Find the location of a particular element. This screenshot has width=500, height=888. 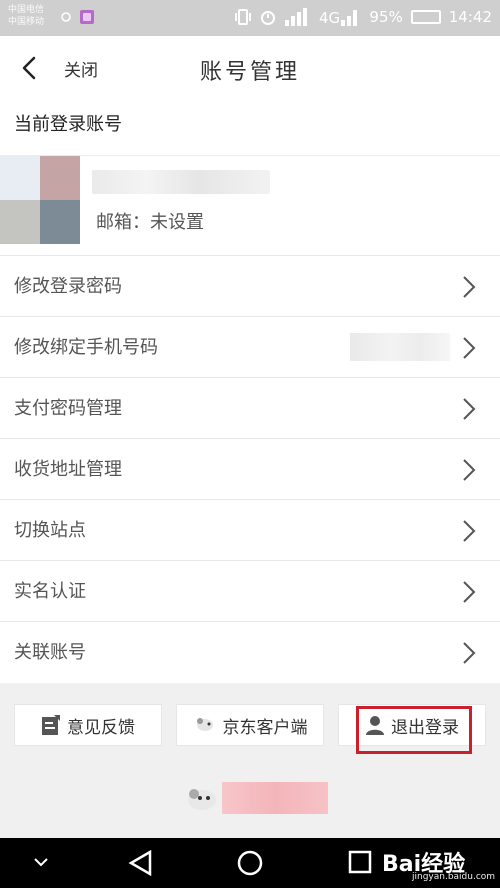

footer-logo is located at coordinates (255, 798).